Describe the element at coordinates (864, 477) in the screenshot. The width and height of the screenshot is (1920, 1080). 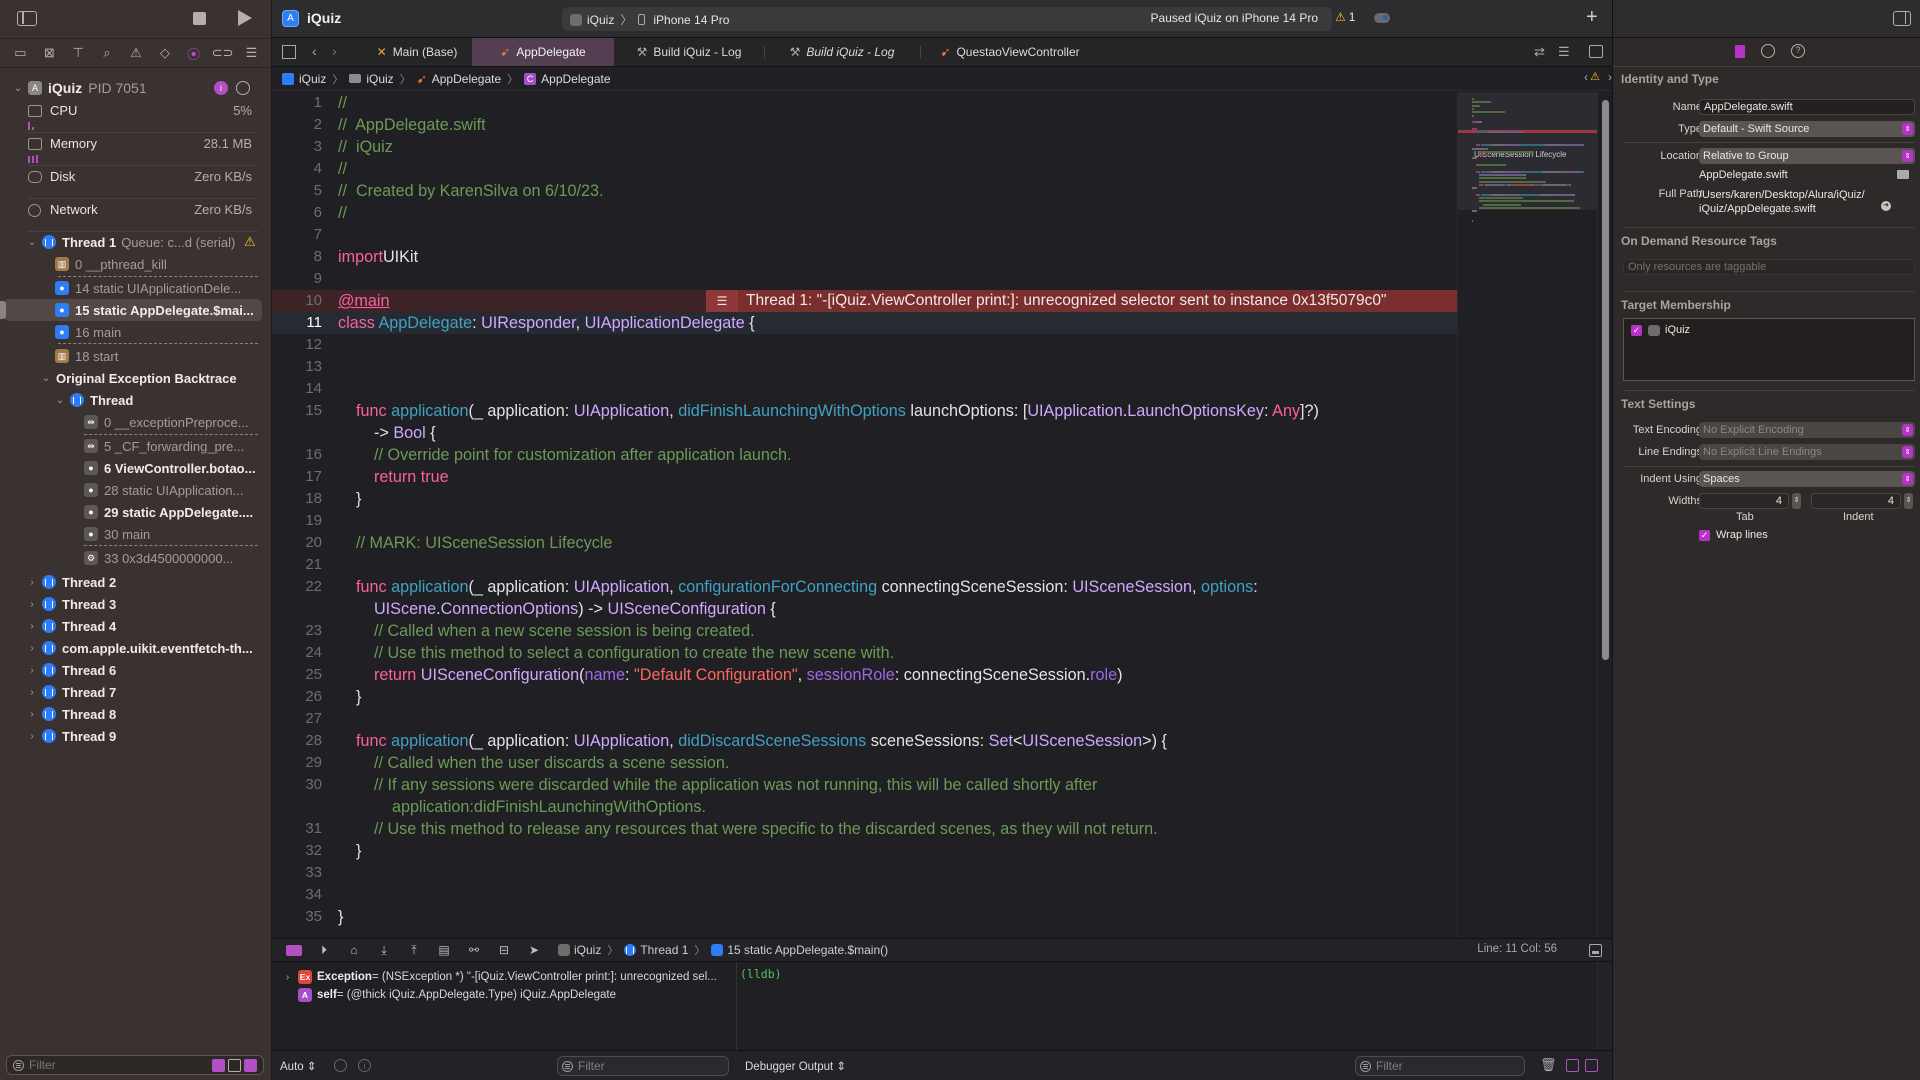
I see `code-line: 17 return true` at that location.